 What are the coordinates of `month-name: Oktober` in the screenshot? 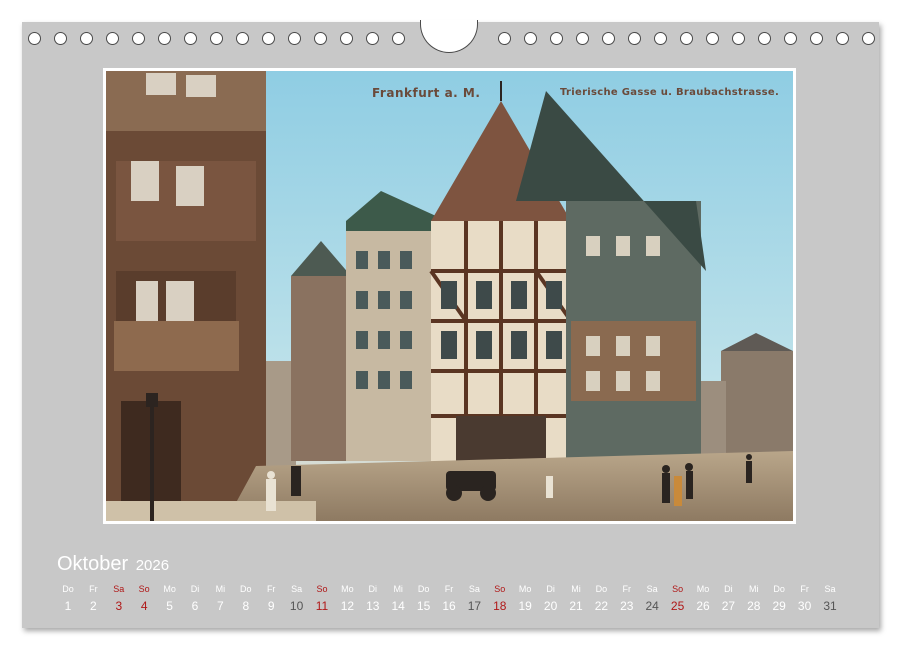 It's located at (93, 564).